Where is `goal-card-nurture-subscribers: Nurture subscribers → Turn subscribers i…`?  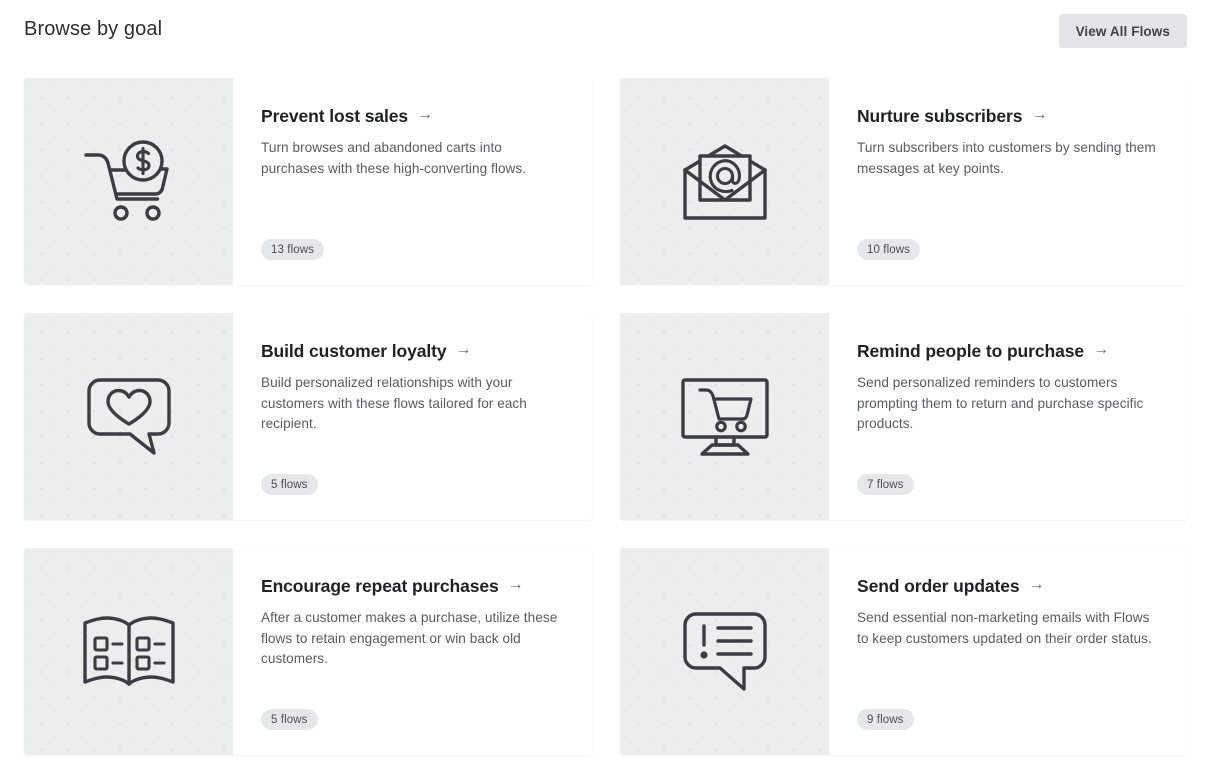
goal-card-nurture-subscribers: Nurture subscribers → Turn subscribers i… is located at coordinates (904, 181).